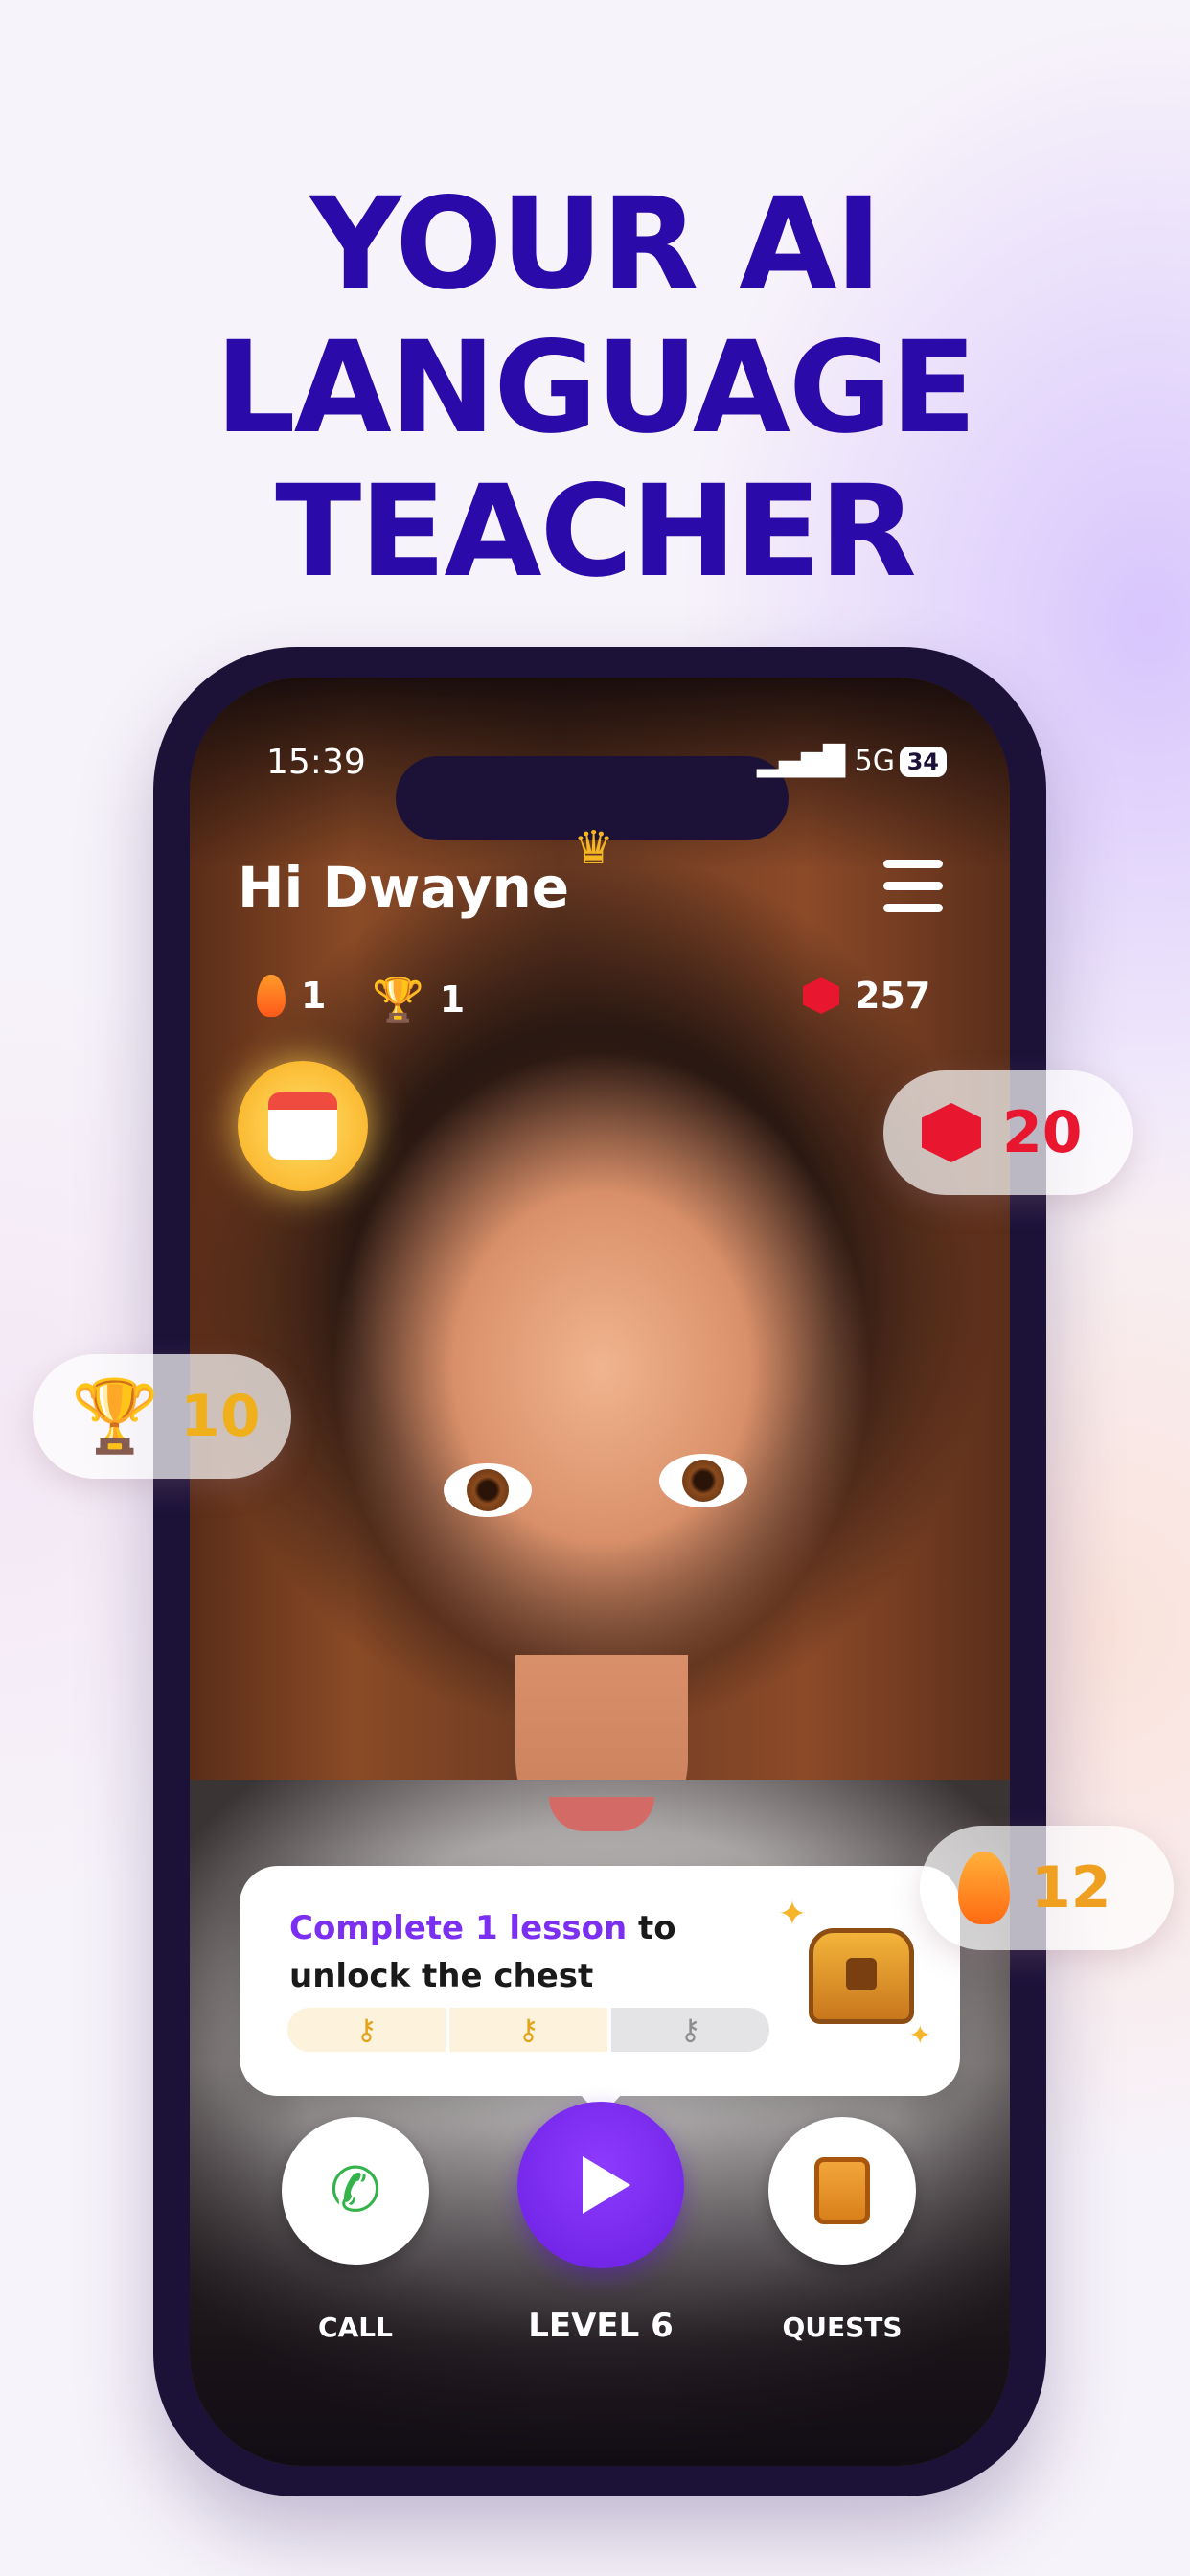 Image resolution: width=1190 pixels, height=2576 pixels. I want to click on headline-line-2: LANGUAGE, so click(596, 388).